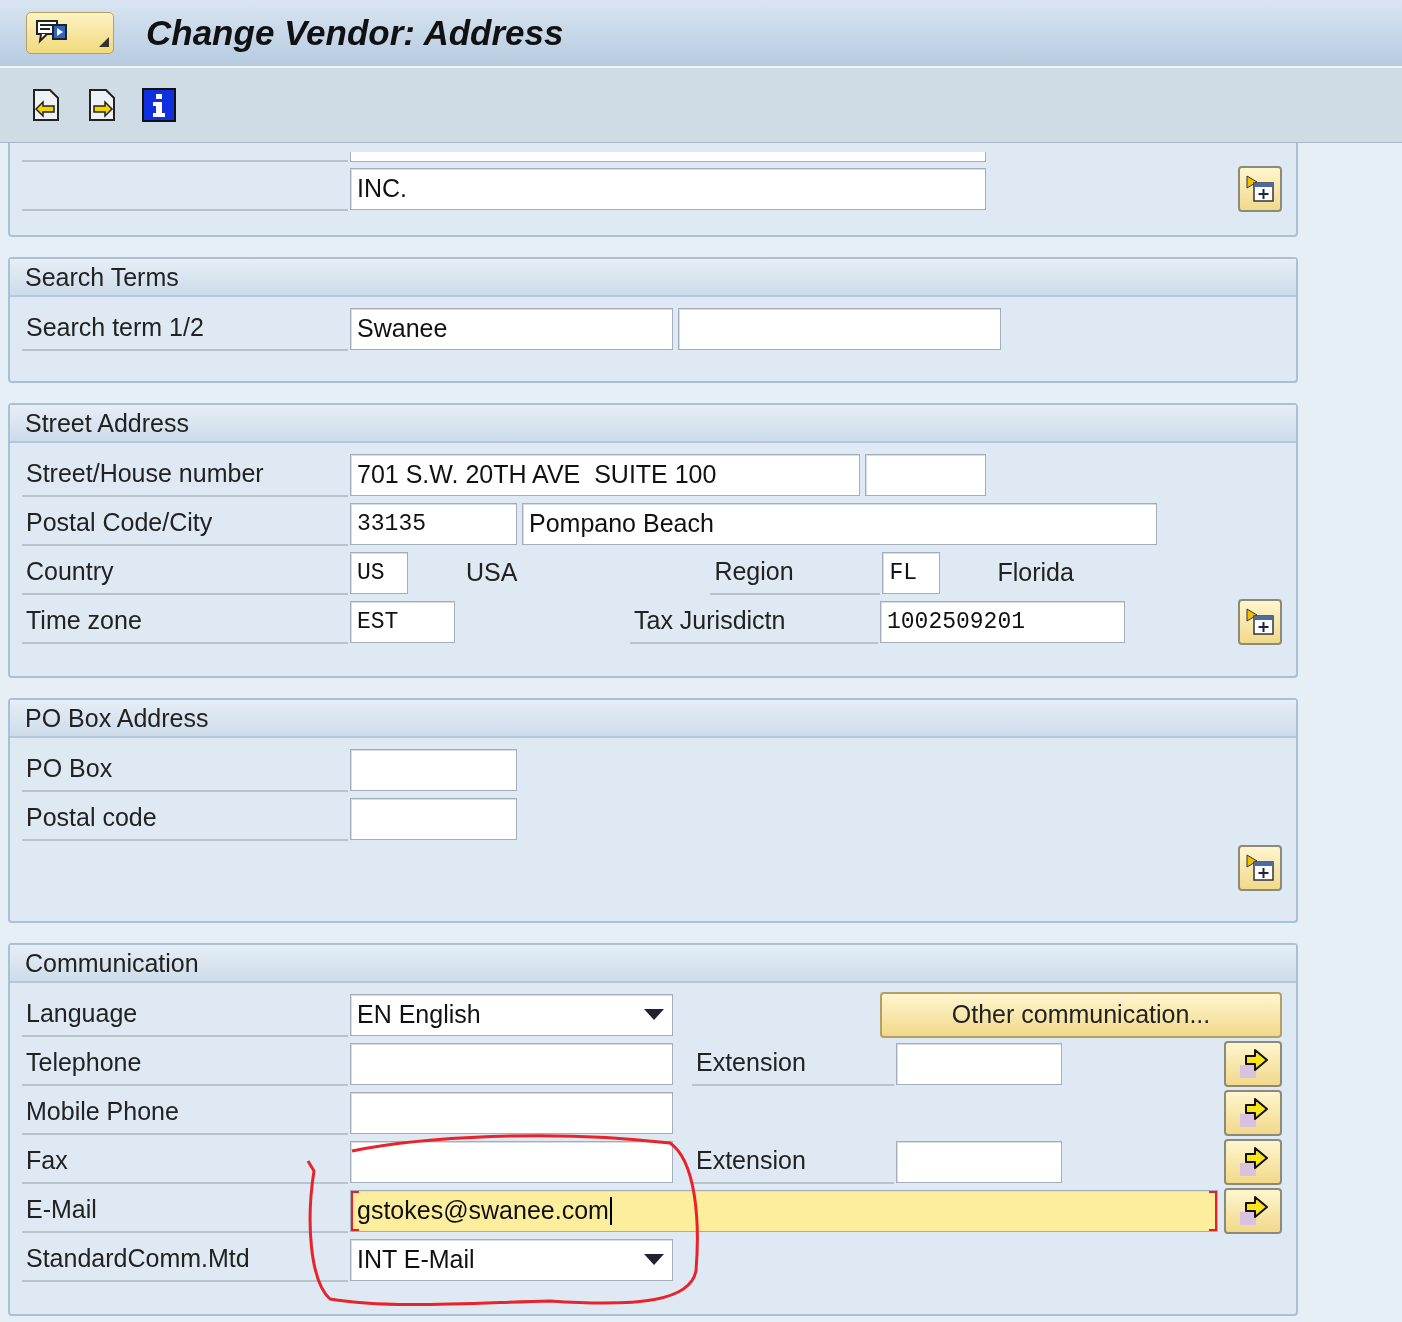 The height and width of the screenshot is (1322, 1402). Describe the element at coordinates (185, 1014) in the screenshot. I see `field-label: Language` at that location.